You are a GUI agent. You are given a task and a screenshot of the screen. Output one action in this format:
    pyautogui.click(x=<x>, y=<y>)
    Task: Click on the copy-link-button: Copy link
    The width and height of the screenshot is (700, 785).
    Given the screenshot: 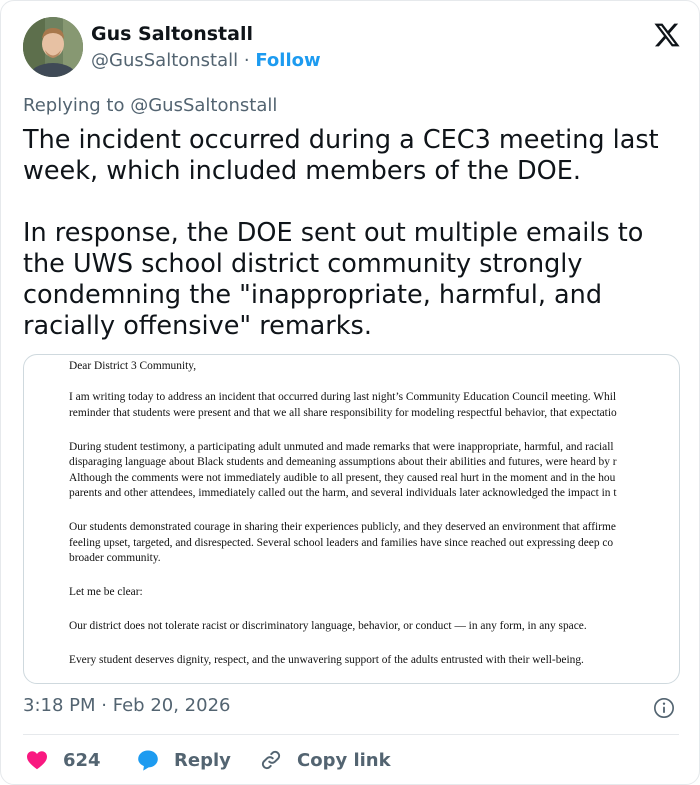 What is the action you would take?
    pyautogui.click(x=325, y=760)
    